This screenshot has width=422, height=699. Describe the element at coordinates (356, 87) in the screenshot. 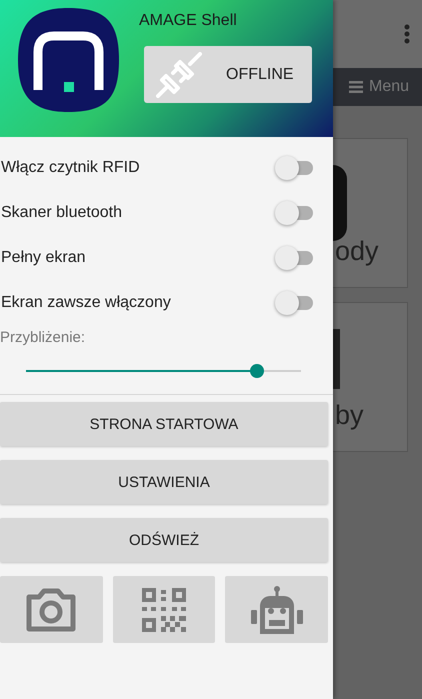

I see `menu-icon` at that location.